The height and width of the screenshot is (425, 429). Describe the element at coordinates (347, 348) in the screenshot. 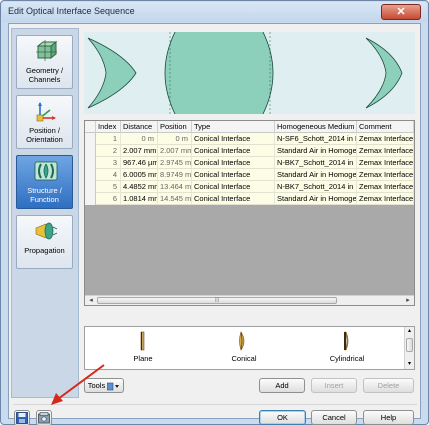

I see `palette-item-cylindrical: Cylindrical` at that location.